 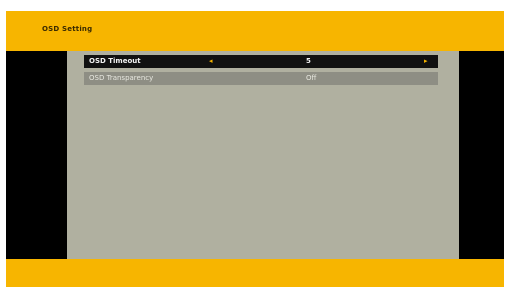 I want to click on menu-item-osd-timeout: OSD Timeout ◂ 5 ▸, so click(x=261, y=61).